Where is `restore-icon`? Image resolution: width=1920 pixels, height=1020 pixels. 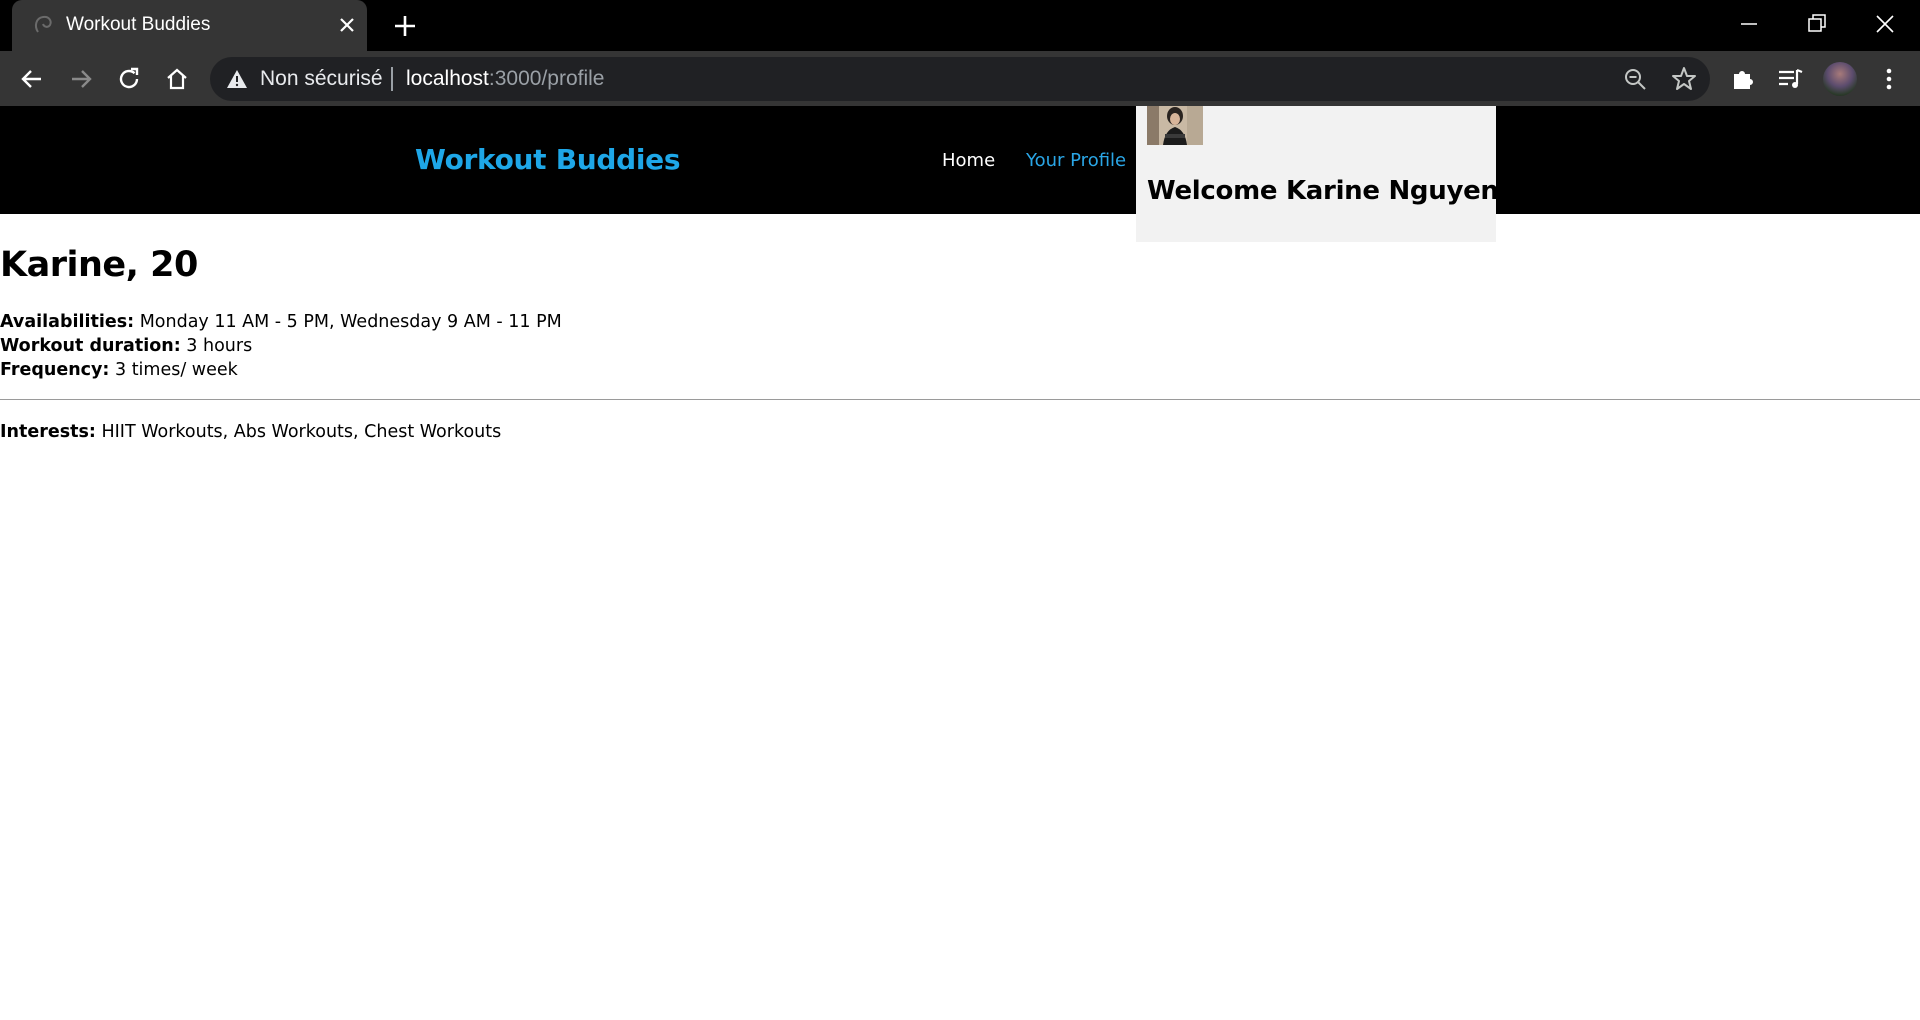 restore-icon is located at coordinates (1817, 24).